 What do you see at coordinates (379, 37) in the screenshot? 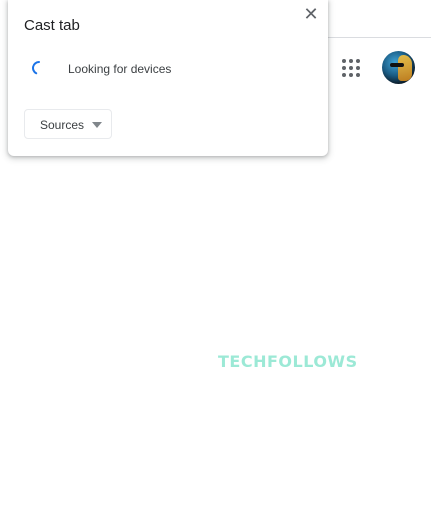
I see `top-bar-divider` at bounding box center [379, 37].